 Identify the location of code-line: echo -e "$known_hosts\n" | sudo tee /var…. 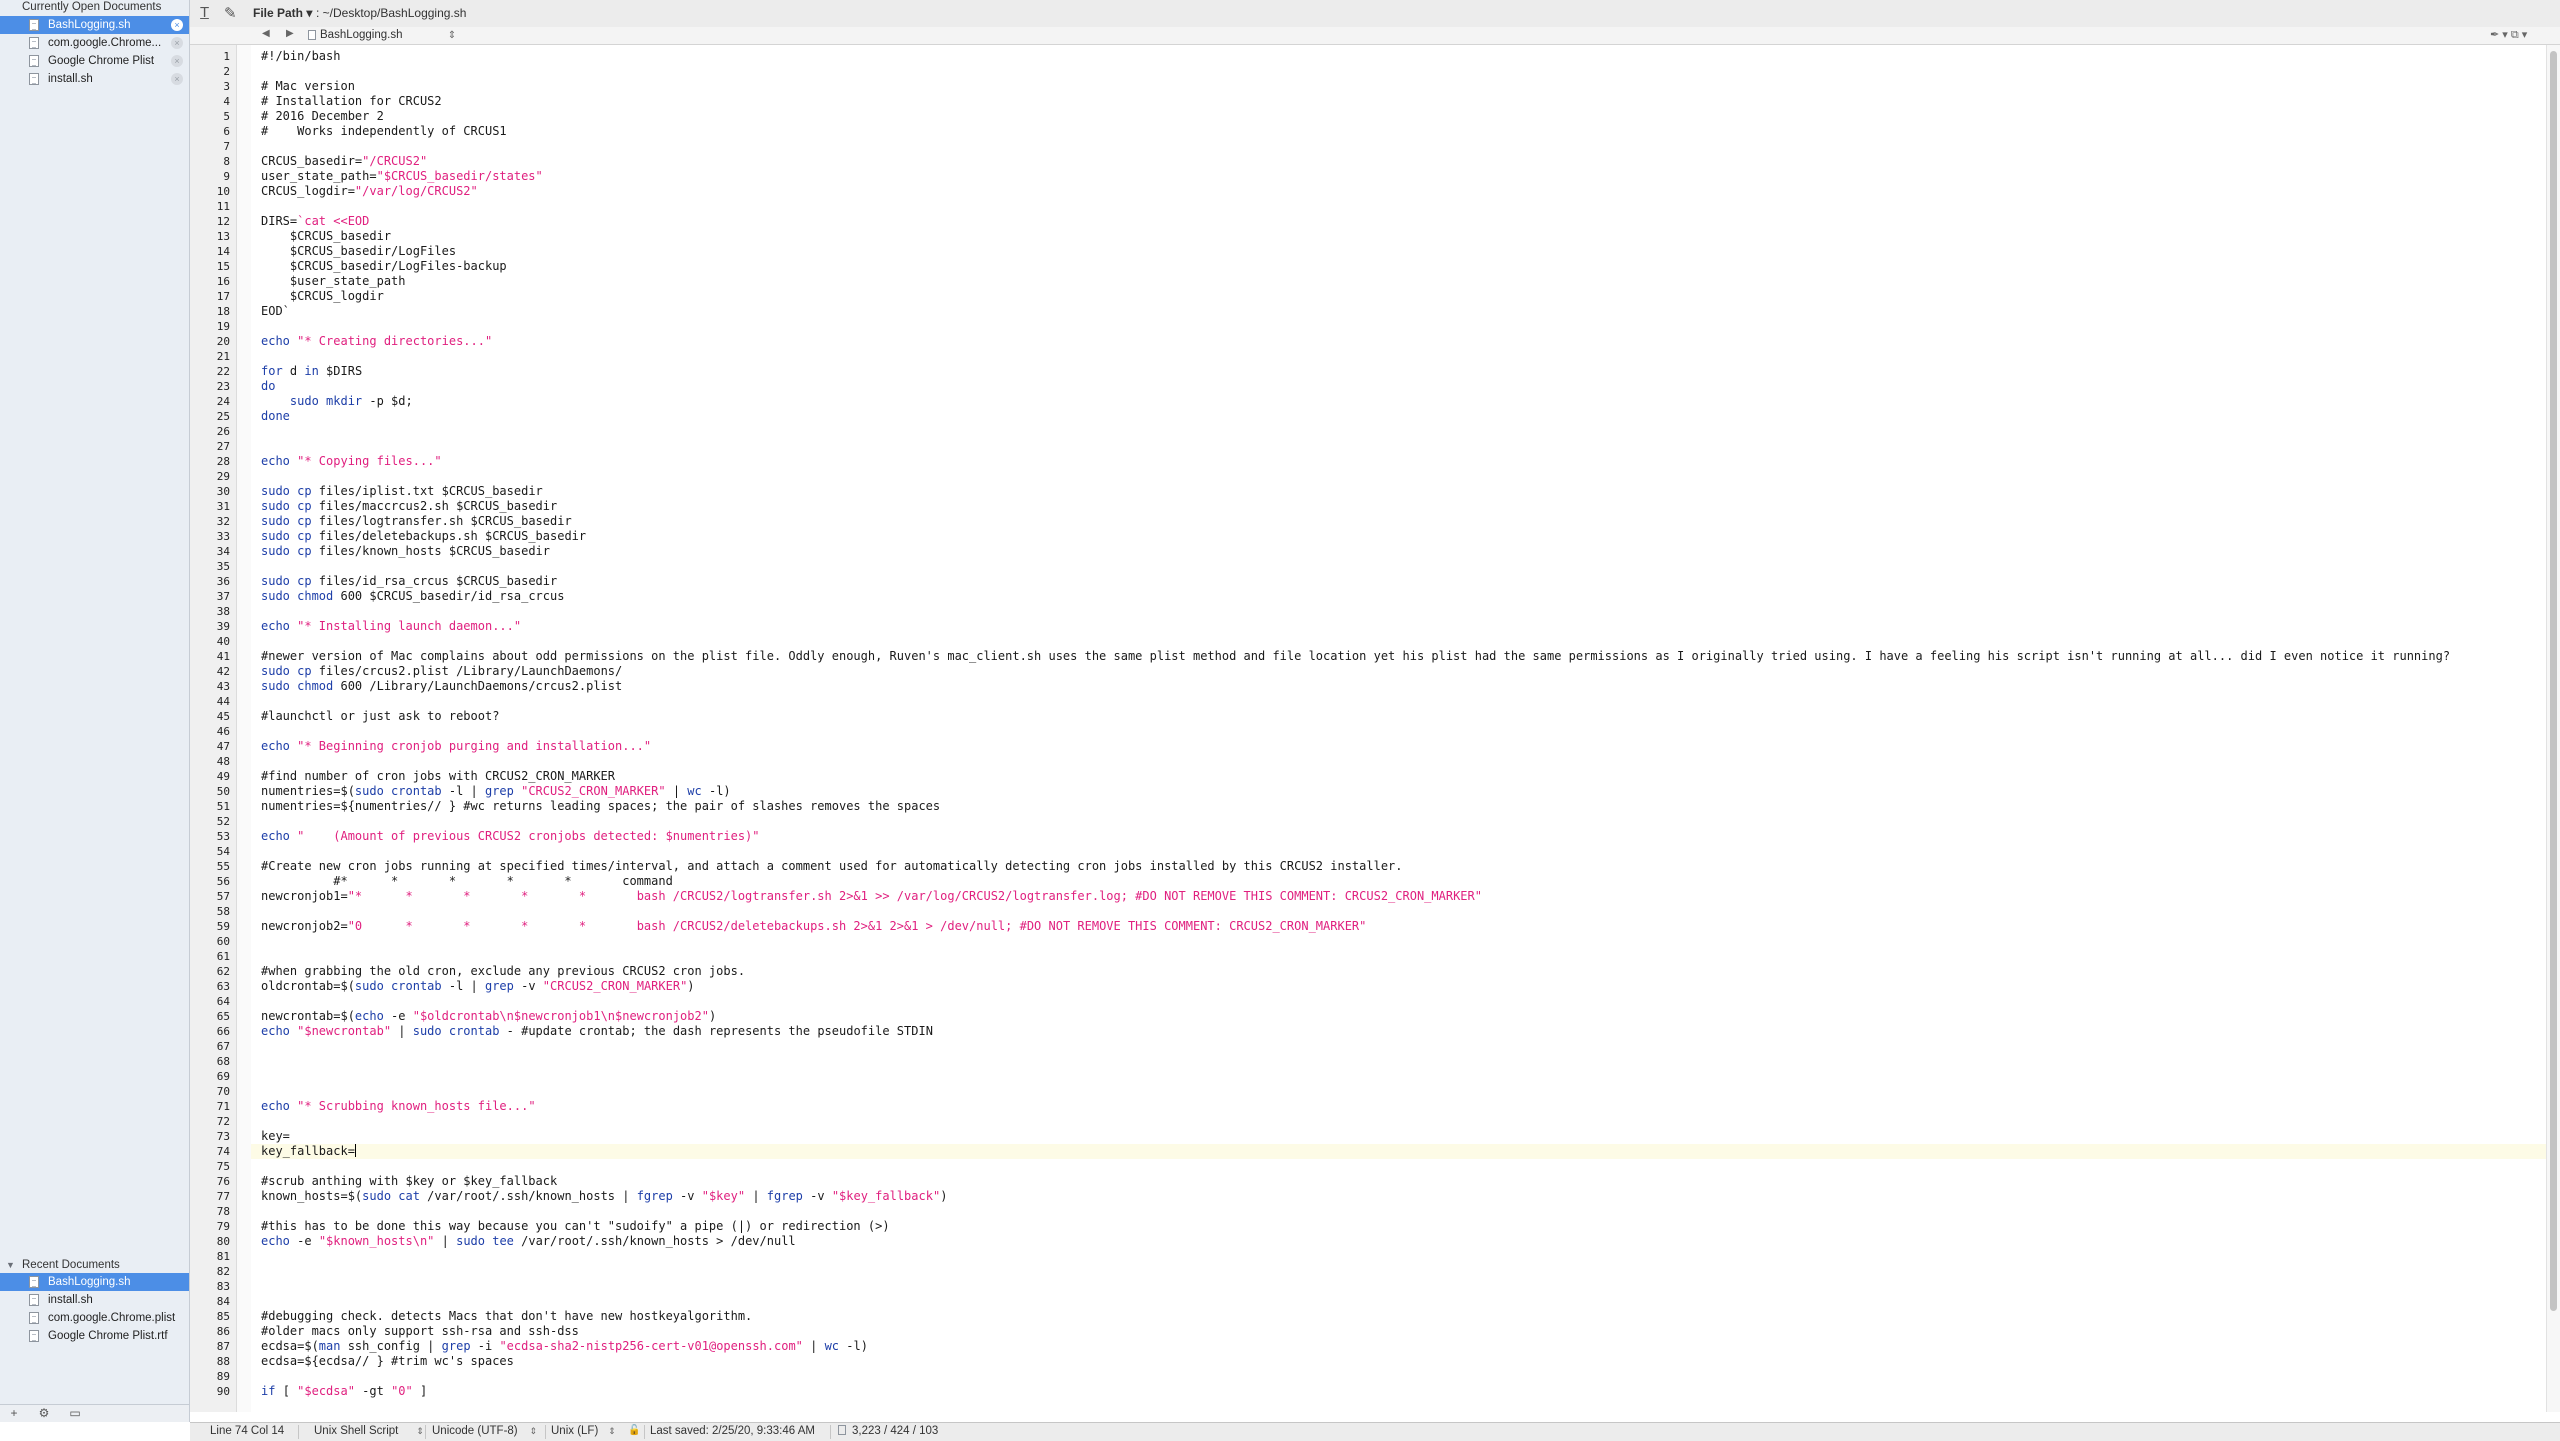
(528, 1241).